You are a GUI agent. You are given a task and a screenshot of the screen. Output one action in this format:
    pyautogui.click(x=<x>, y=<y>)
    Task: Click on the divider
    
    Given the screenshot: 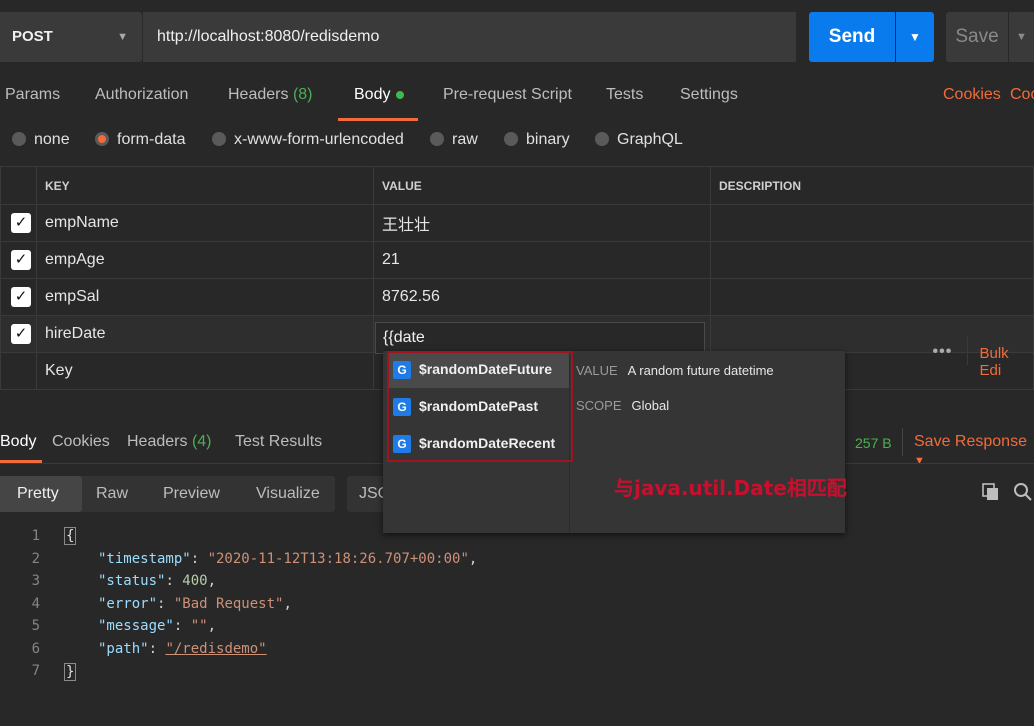 What is the action you would take?
    pyautogui.click(x=967, y=350)
    